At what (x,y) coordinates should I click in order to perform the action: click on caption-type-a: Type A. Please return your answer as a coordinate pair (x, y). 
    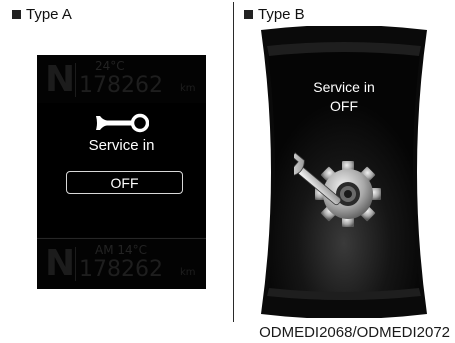
    Looking at the image, I should click on (42, 14).